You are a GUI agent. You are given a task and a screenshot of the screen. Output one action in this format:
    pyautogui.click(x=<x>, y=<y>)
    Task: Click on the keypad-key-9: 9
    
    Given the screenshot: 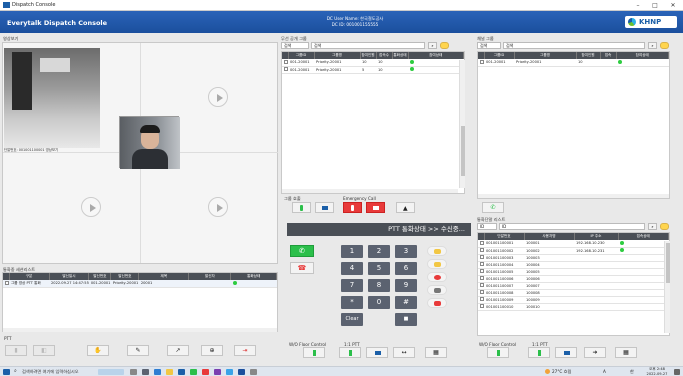 What is the action you would take?
    pyautogui.click(x=406, y=285)
    